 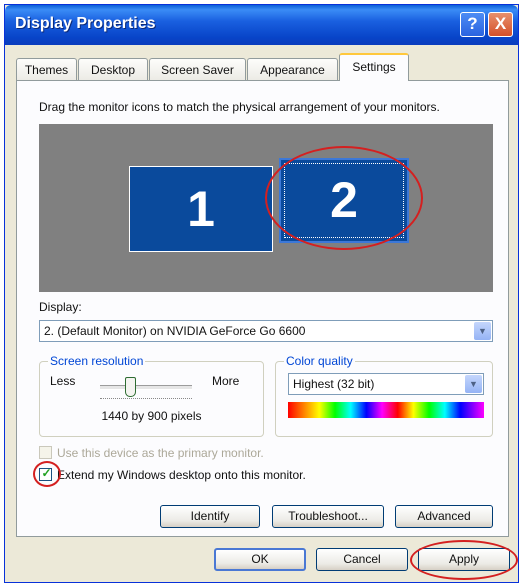 I want to click on resolution-value: 1440 by 900 pixels, so click(x=151, y=416).